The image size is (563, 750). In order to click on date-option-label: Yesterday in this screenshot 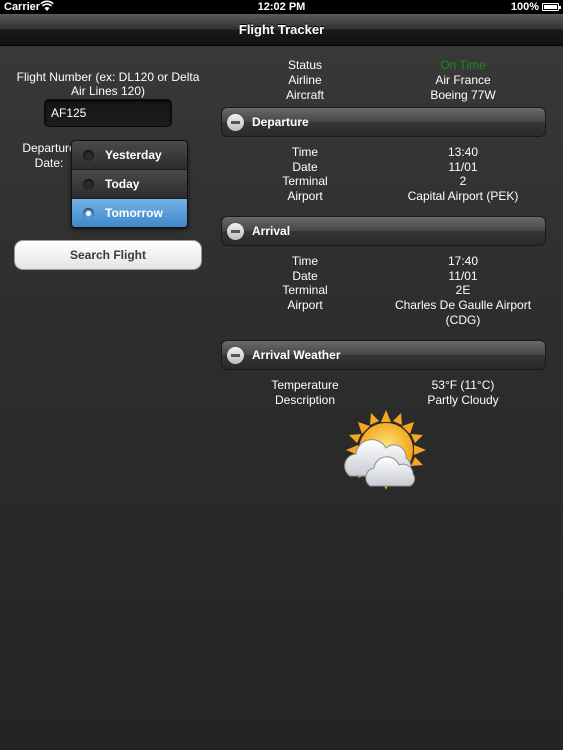, I will do `click(133, 155)`.